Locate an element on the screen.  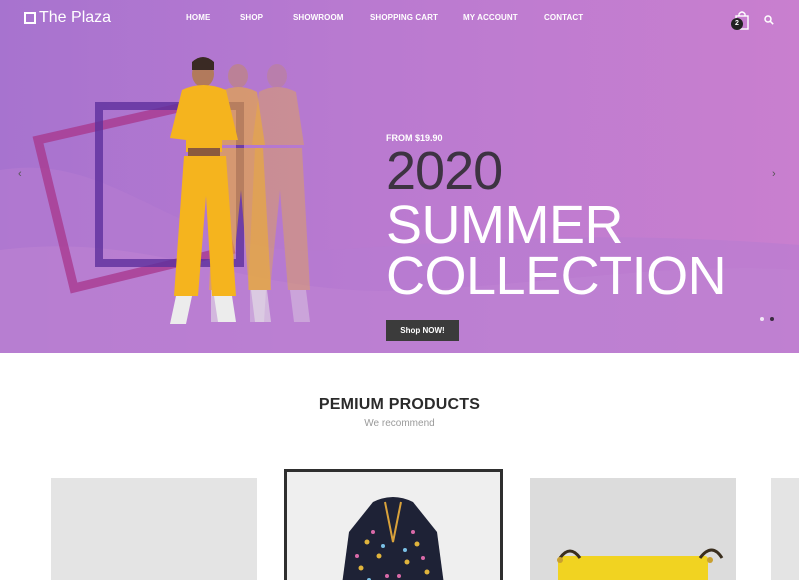
shop-now-button: Shop NOW! is located at coordinates (422, 330).